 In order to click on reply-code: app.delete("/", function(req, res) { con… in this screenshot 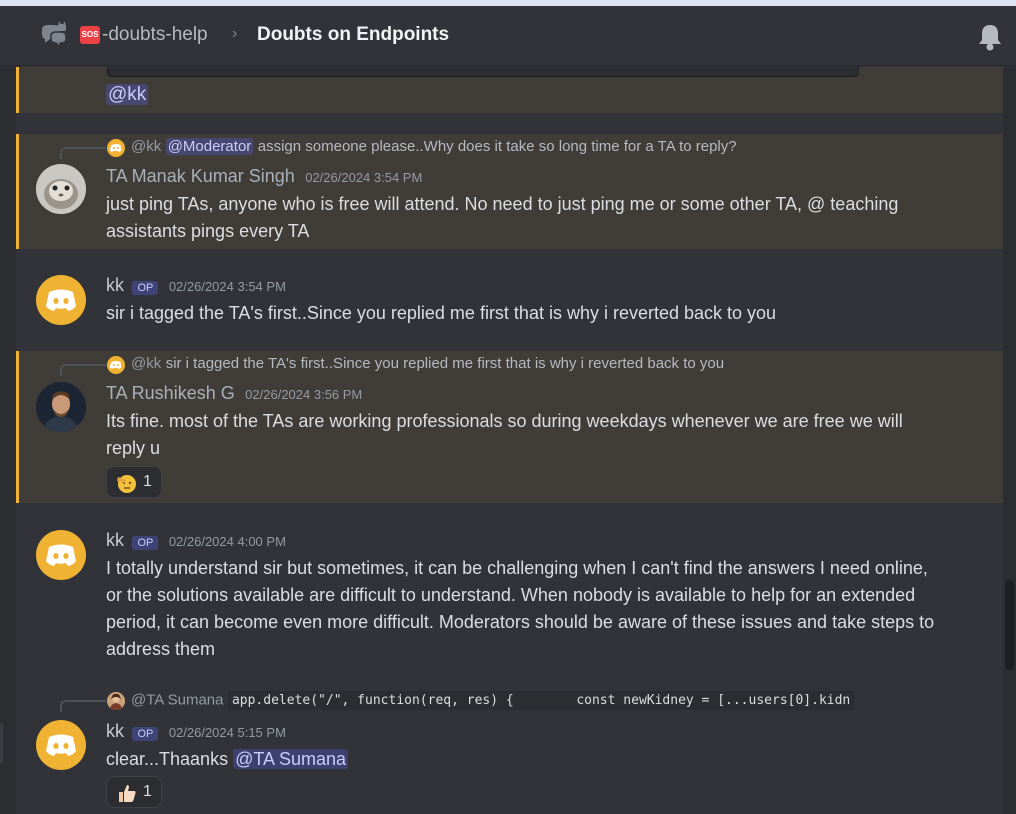, I will do `click(541, 700)`.